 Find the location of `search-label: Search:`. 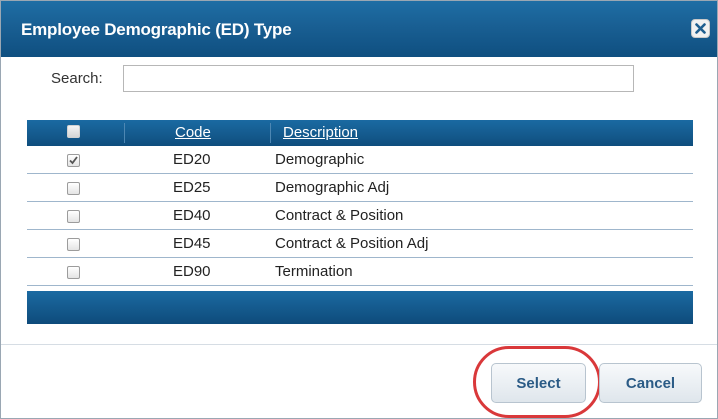

search-label: Search: is located at coordinates (77, 78).